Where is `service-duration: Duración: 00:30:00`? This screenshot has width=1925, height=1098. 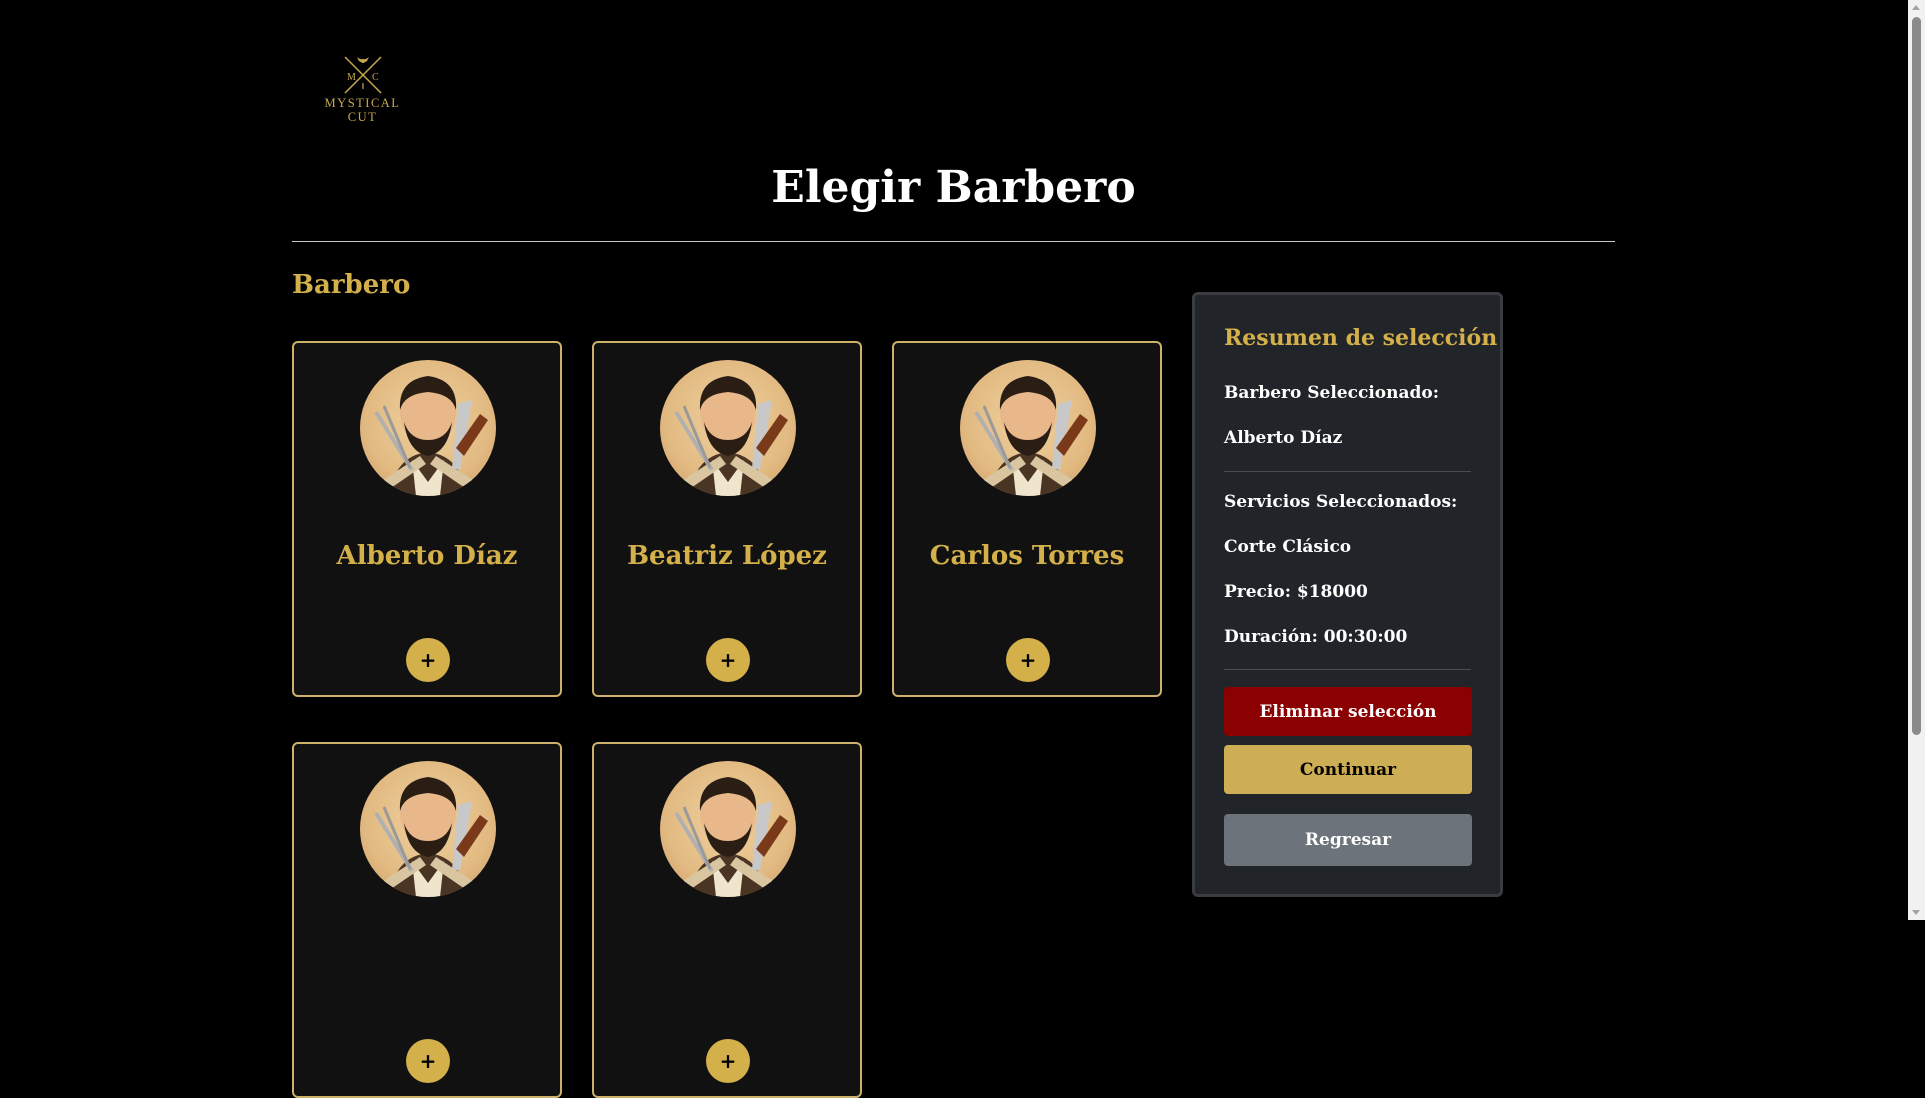
service-duration: Duración: 00:30:00 is located at coordinates (1316, 637).